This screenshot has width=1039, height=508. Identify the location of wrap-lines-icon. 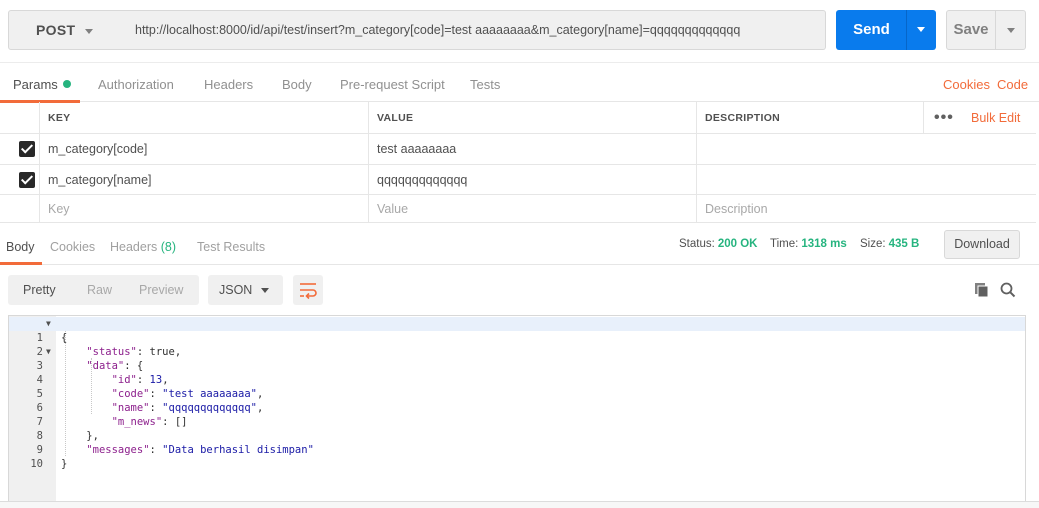
(308, 291).